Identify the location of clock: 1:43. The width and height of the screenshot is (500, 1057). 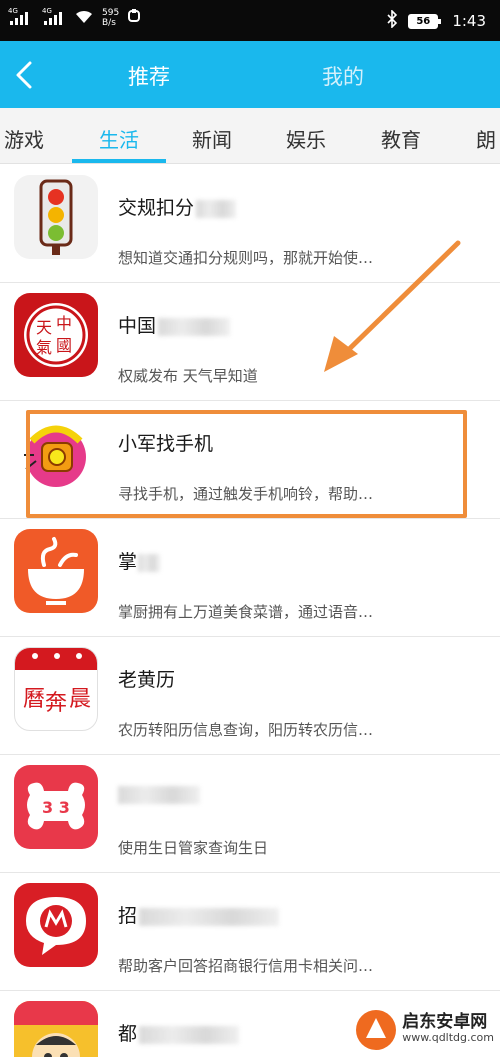
(469, 21).